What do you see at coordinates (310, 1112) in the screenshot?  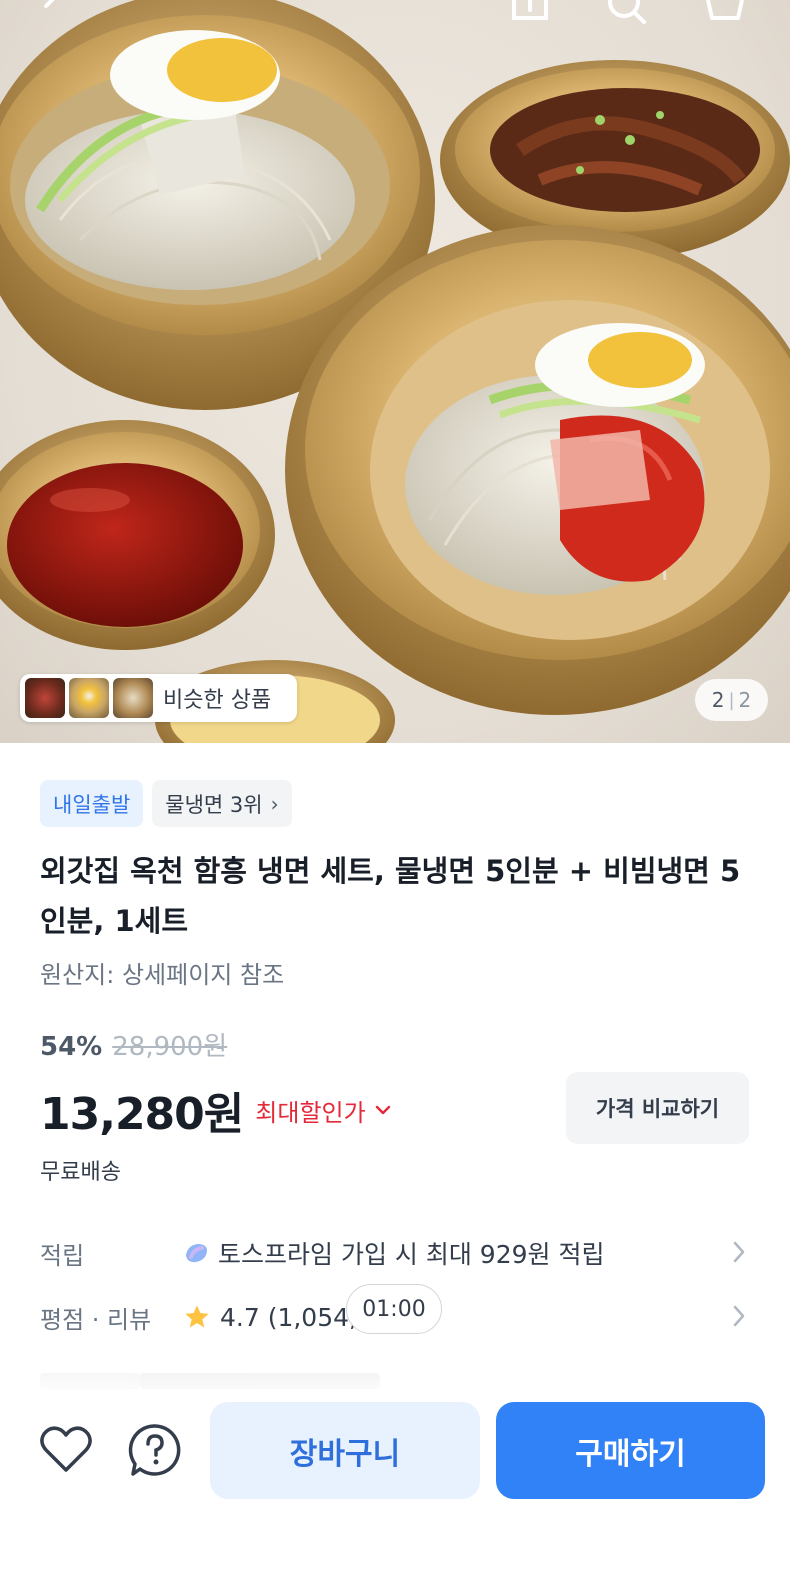 I see `max-discount-label: 최대할인가` at bounding box center [310, 1112].